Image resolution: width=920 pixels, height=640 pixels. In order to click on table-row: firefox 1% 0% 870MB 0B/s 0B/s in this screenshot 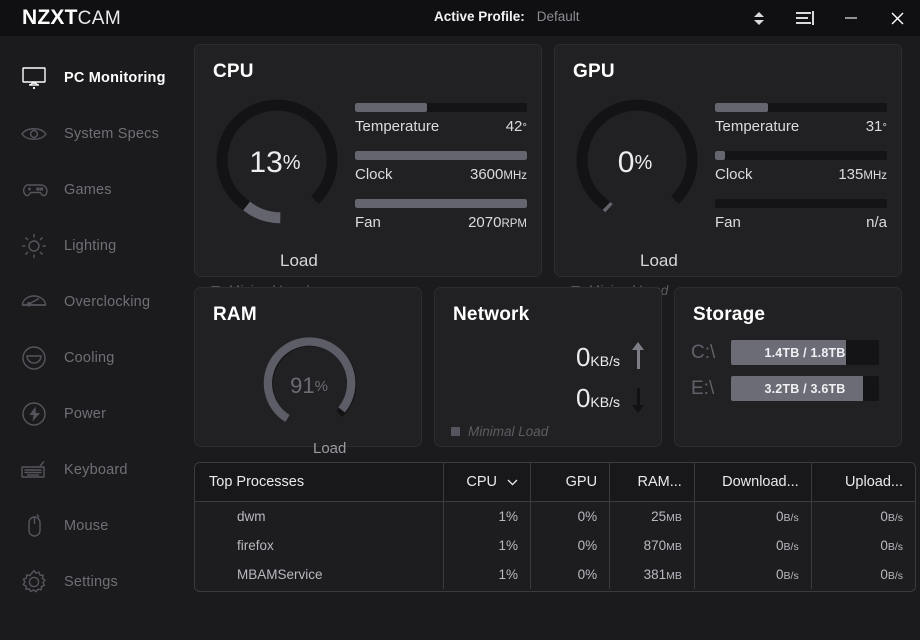, I will do `click(555, 545)`.